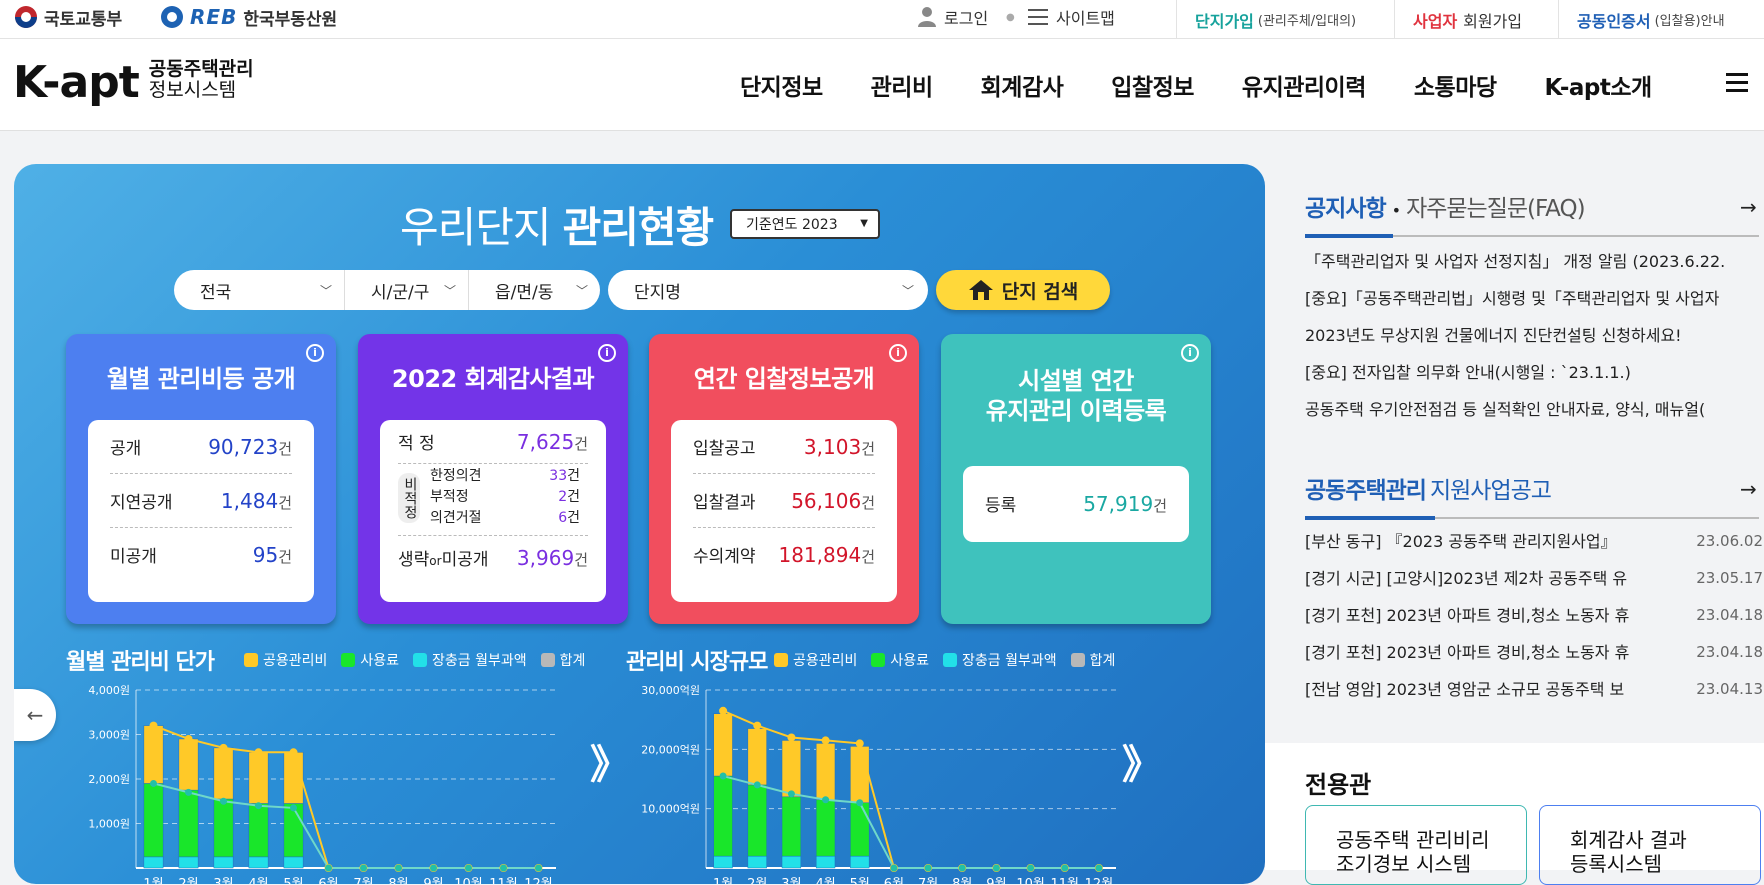 This screenshot has width=1764, height=885. I want to click on list-item: [부산 동구] 『2023 공동주택 관리지원사업』 23.06.02, so click(1534, 541).